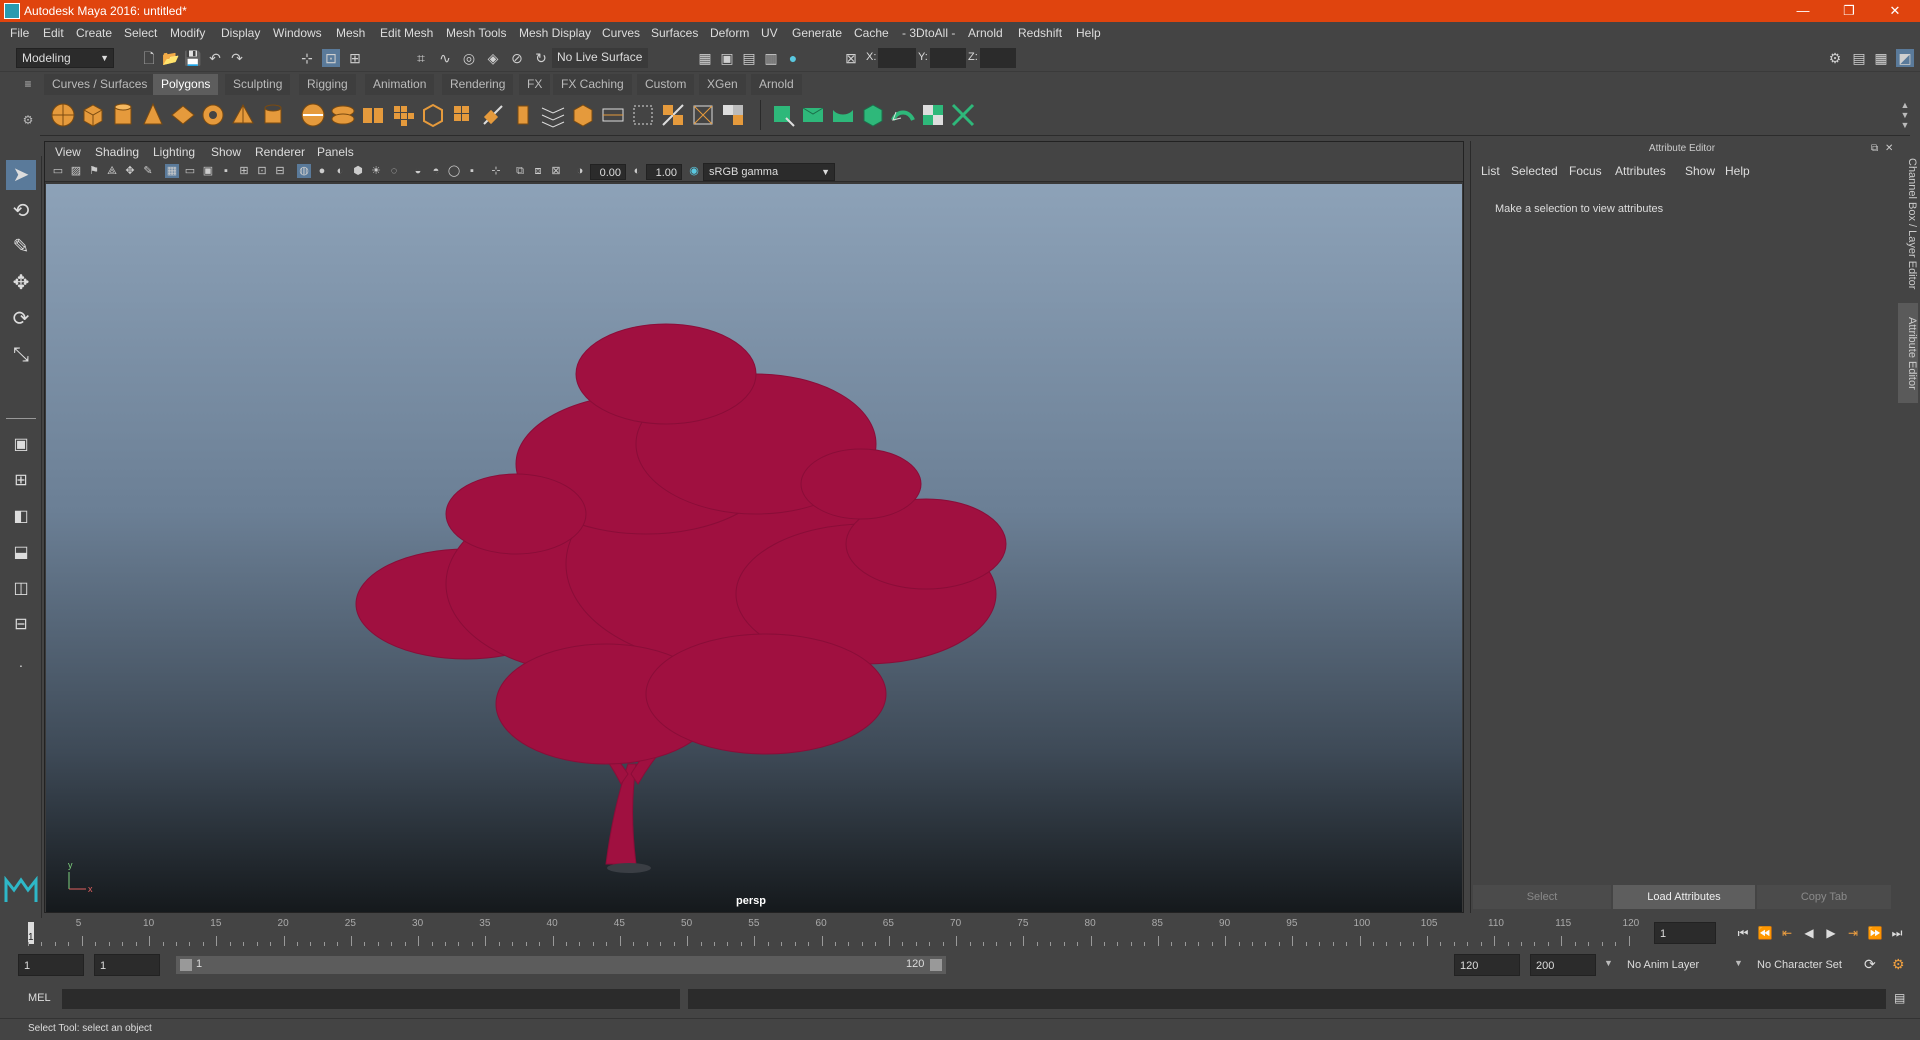  Describe the element at coordinates (613, 115) in the screenshot. I see `fill-hole-icon` at that location.